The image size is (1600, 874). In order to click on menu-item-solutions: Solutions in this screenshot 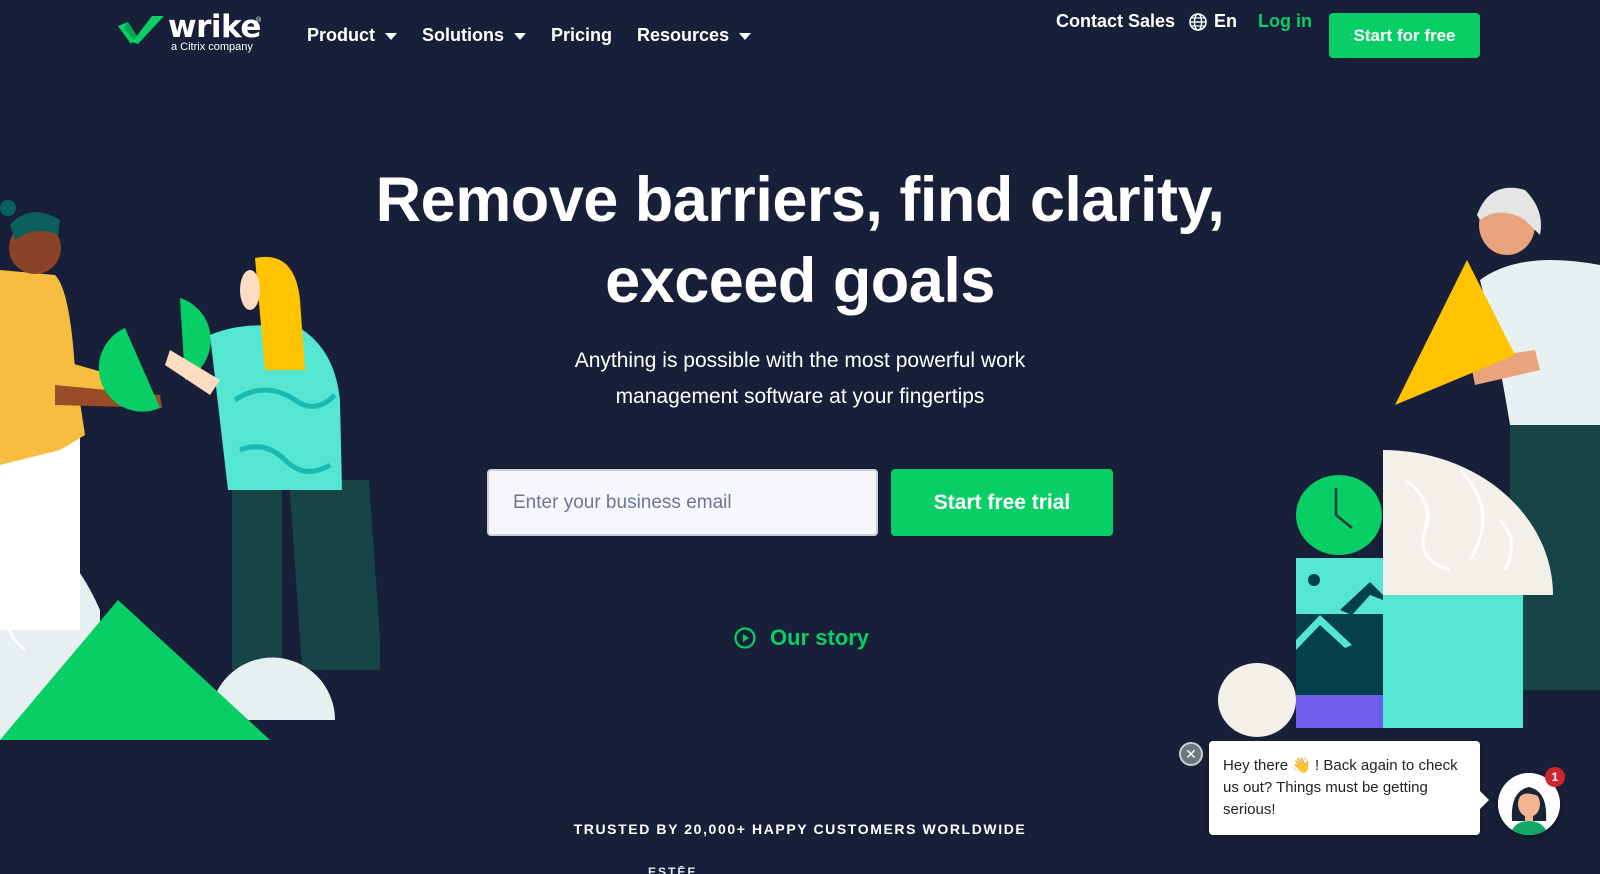, I will do `click(474, 35)`.